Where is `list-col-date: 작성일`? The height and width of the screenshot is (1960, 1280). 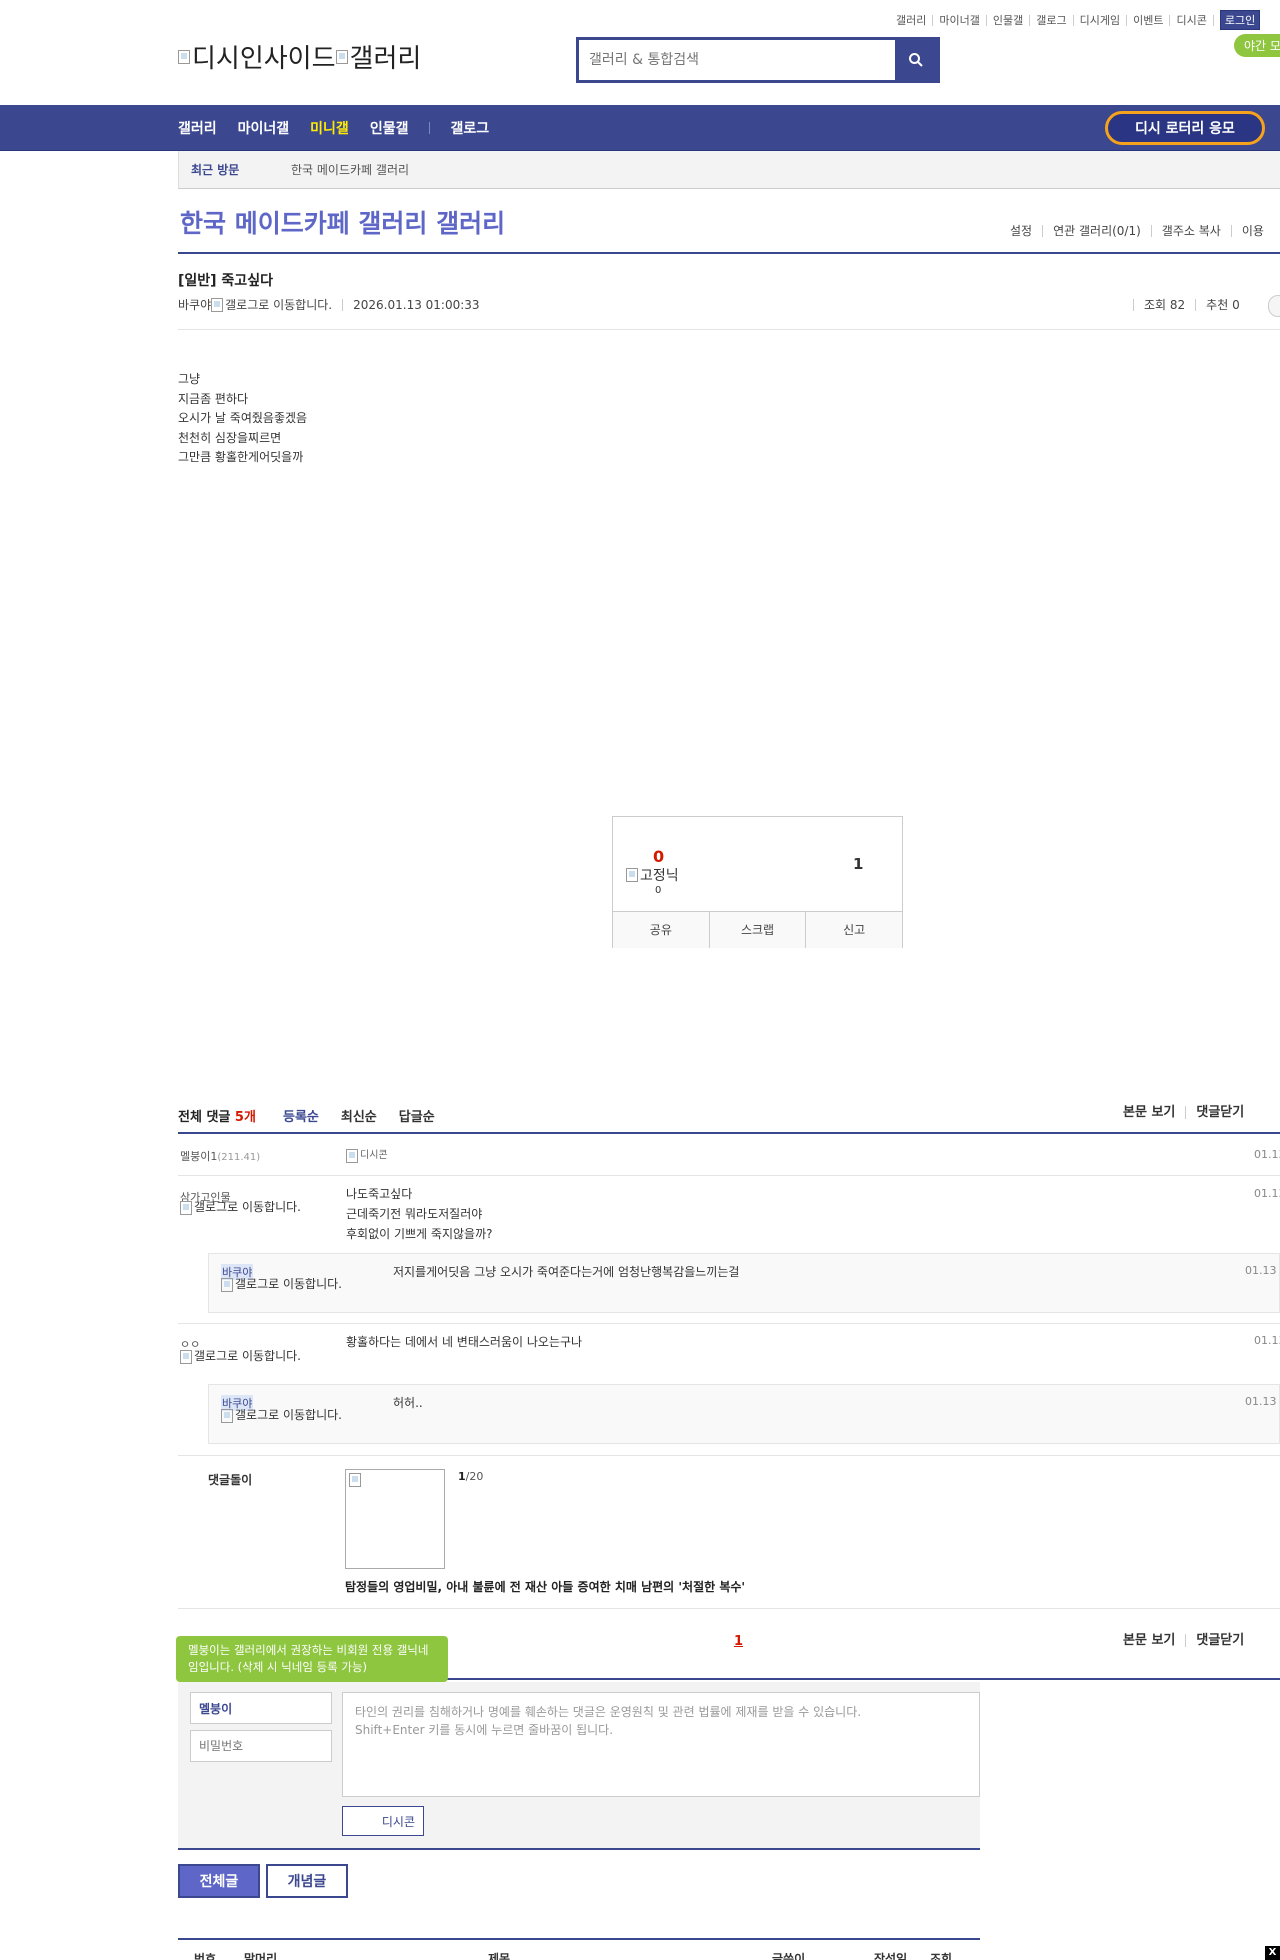 list-col-date: 작성일 is located at coordinates (891, 1956).